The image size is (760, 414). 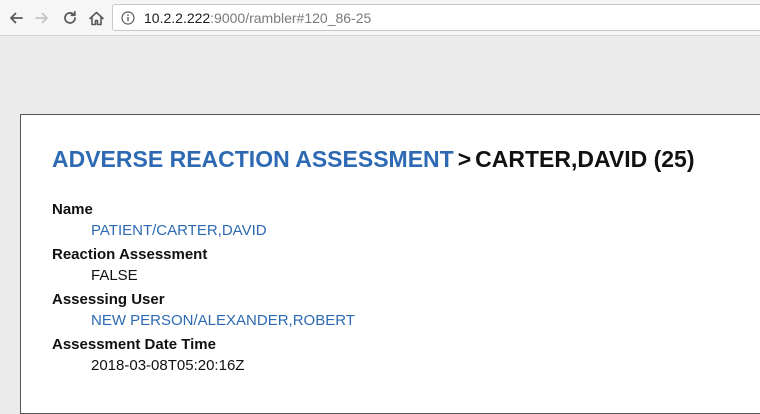 I want to click on field-label: Assessment Date Time, so click(x=134, y=344).